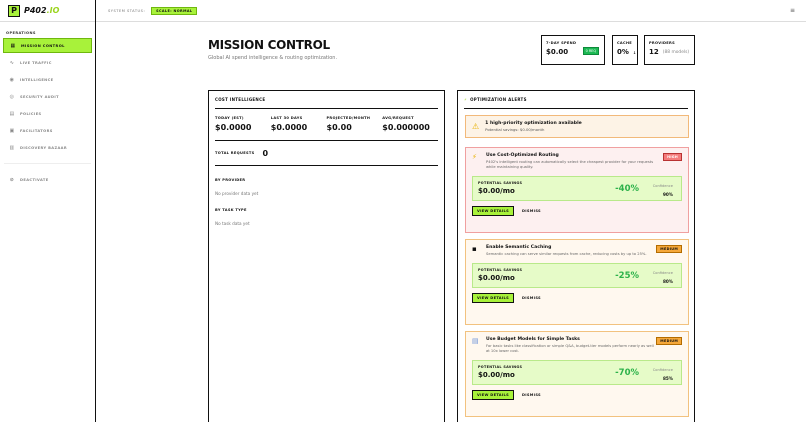  Describe the element at coordinates (533, 339) in the screenshot. I see `recommendation-title: Use Budget Models for Simple Tasks` at that location.